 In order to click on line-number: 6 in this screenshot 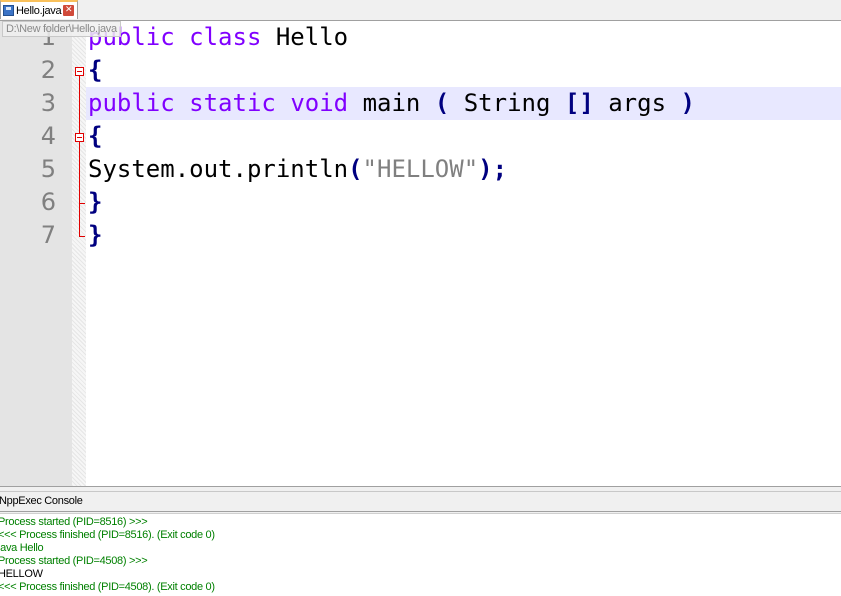, I will do `click(48, 202)`.